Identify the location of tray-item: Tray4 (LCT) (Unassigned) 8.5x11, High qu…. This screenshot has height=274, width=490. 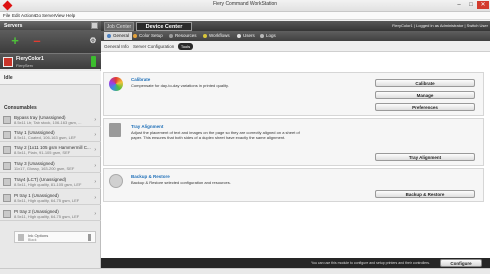
(50, 182).